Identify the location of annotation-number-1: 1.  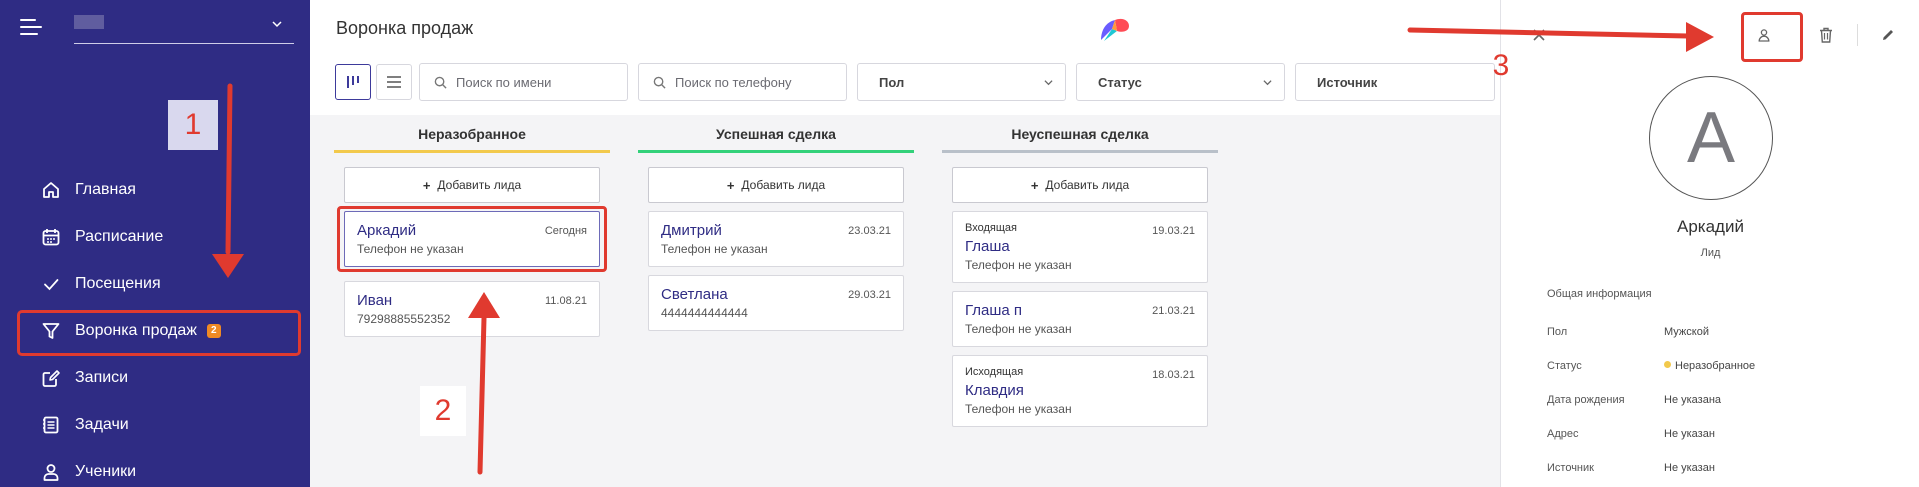
(193, 125).